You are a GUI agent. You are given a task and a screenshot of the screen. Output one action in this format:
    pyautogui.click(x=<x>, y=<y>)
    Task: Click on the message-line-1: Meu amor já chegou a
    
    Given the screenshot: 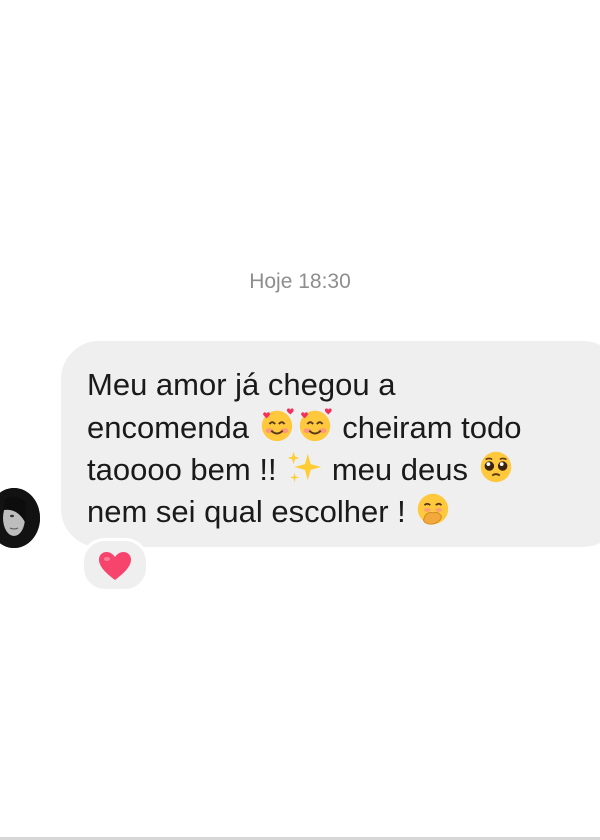 What is the action you would take?
    pyautogui.click(x=241, y=385)
    